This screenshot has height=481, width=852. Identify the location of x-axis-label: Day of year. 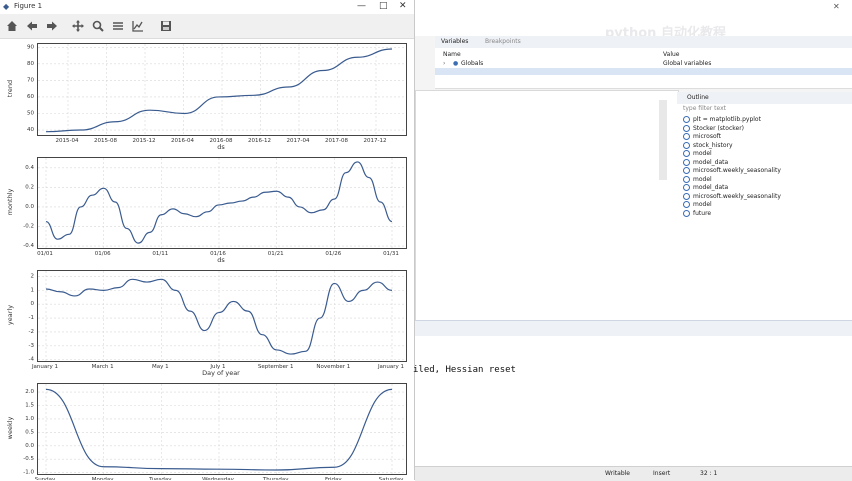
(221, 373).